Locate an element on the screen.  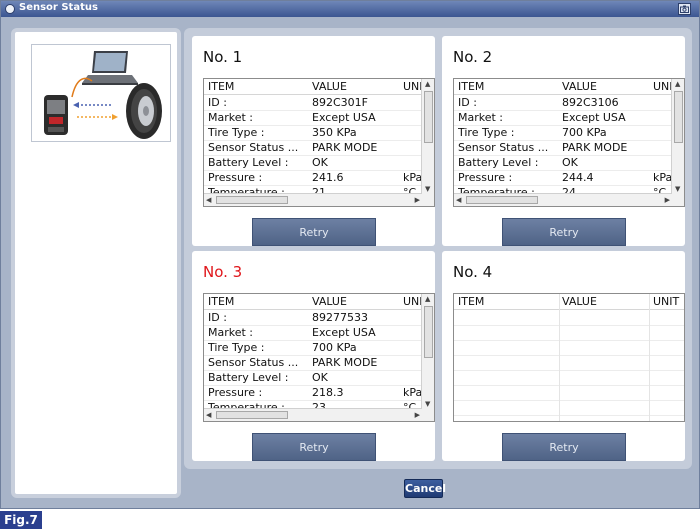
cancel-button: Cancel is located at coordinates (425, 488).